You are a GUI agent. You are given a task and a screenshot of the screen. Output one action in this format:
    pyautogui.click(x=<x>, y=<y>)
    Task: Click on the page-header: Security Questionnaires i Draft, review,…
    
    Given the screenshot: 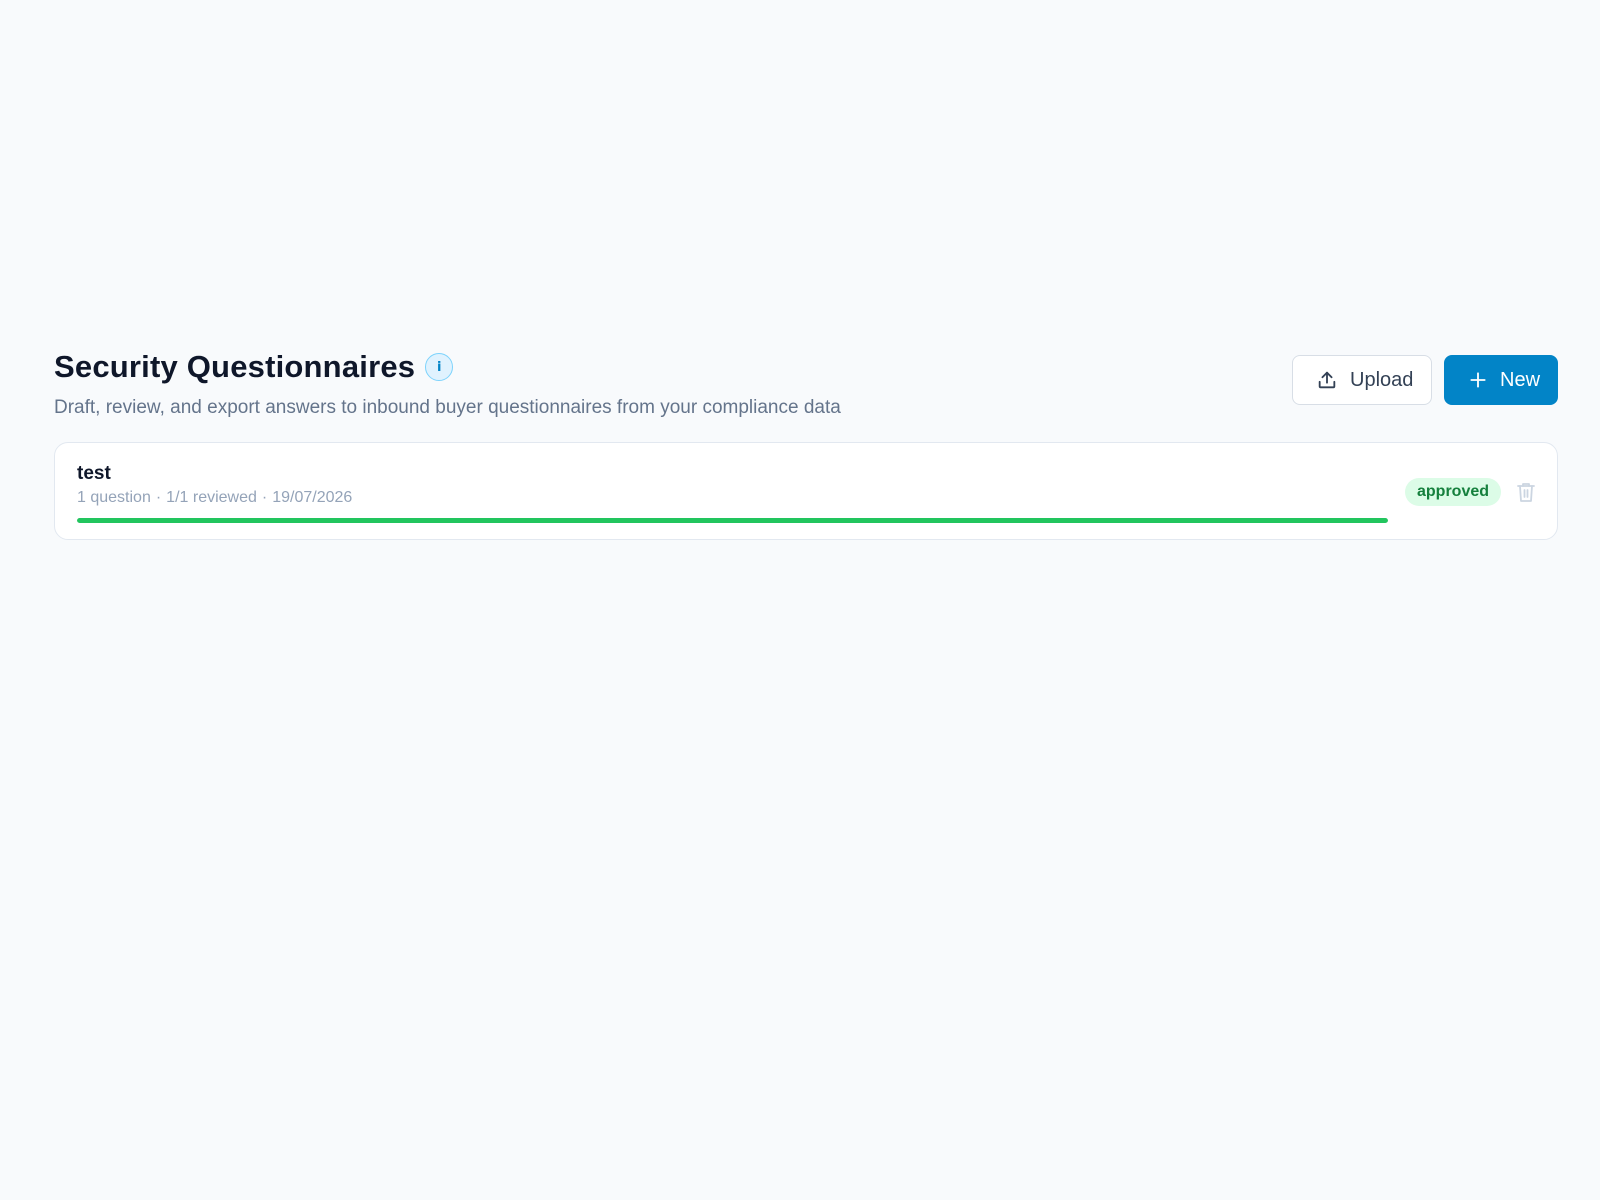 What is the action you would take?
    pyautogui.click(x=806, y=384)
    